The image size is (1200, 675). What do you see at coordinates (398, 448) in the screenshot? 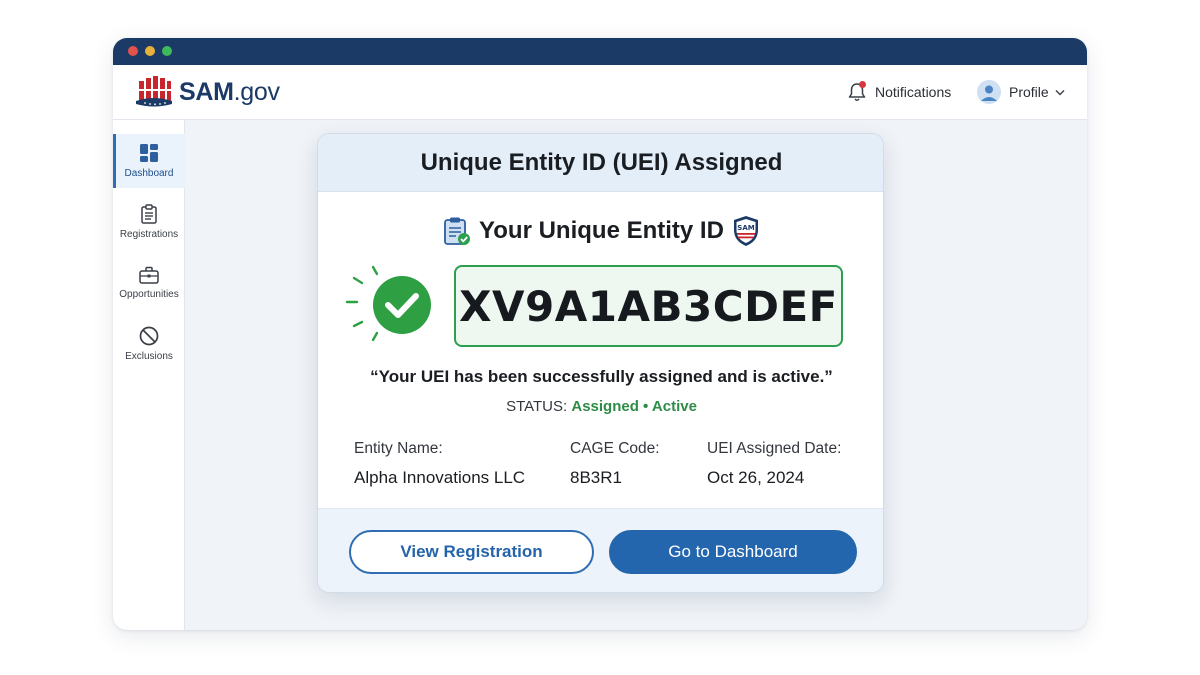
I see `entity-name-label: Entity Name:` at bounding box center [398, 448].